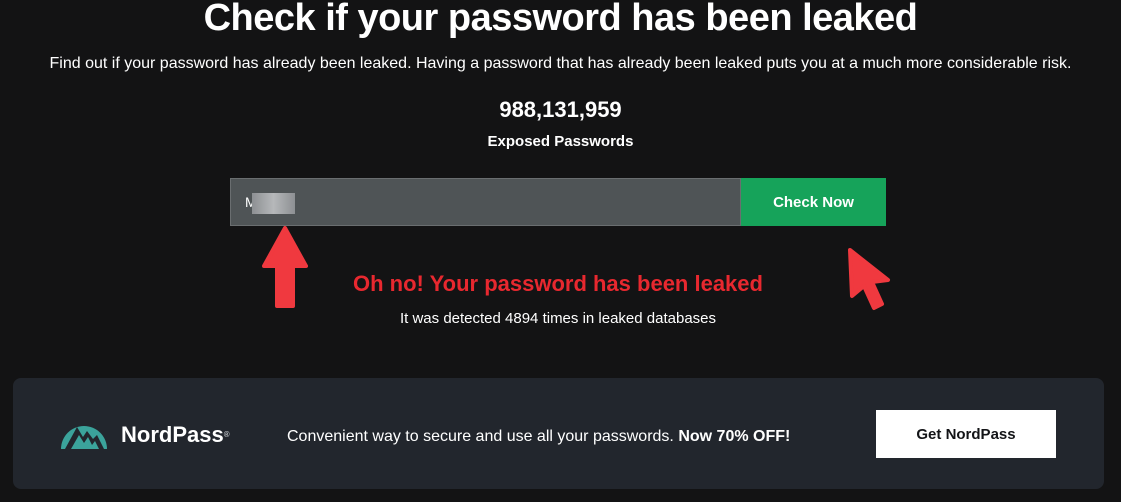  I want to click on redaction-blur, so click(273, 203).